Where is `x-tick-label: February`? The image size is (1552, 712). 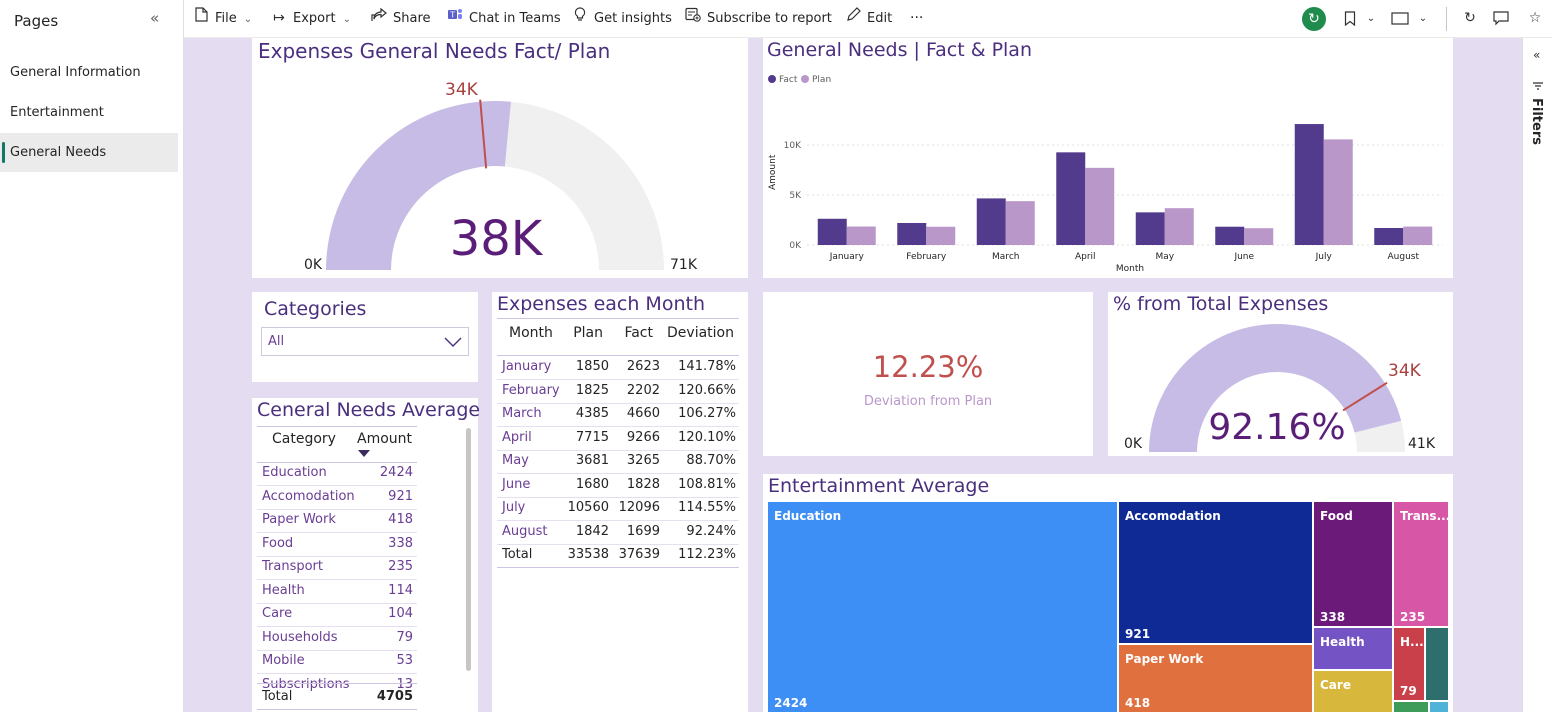 x-tick-label: February is located at coordinates (926, 257).